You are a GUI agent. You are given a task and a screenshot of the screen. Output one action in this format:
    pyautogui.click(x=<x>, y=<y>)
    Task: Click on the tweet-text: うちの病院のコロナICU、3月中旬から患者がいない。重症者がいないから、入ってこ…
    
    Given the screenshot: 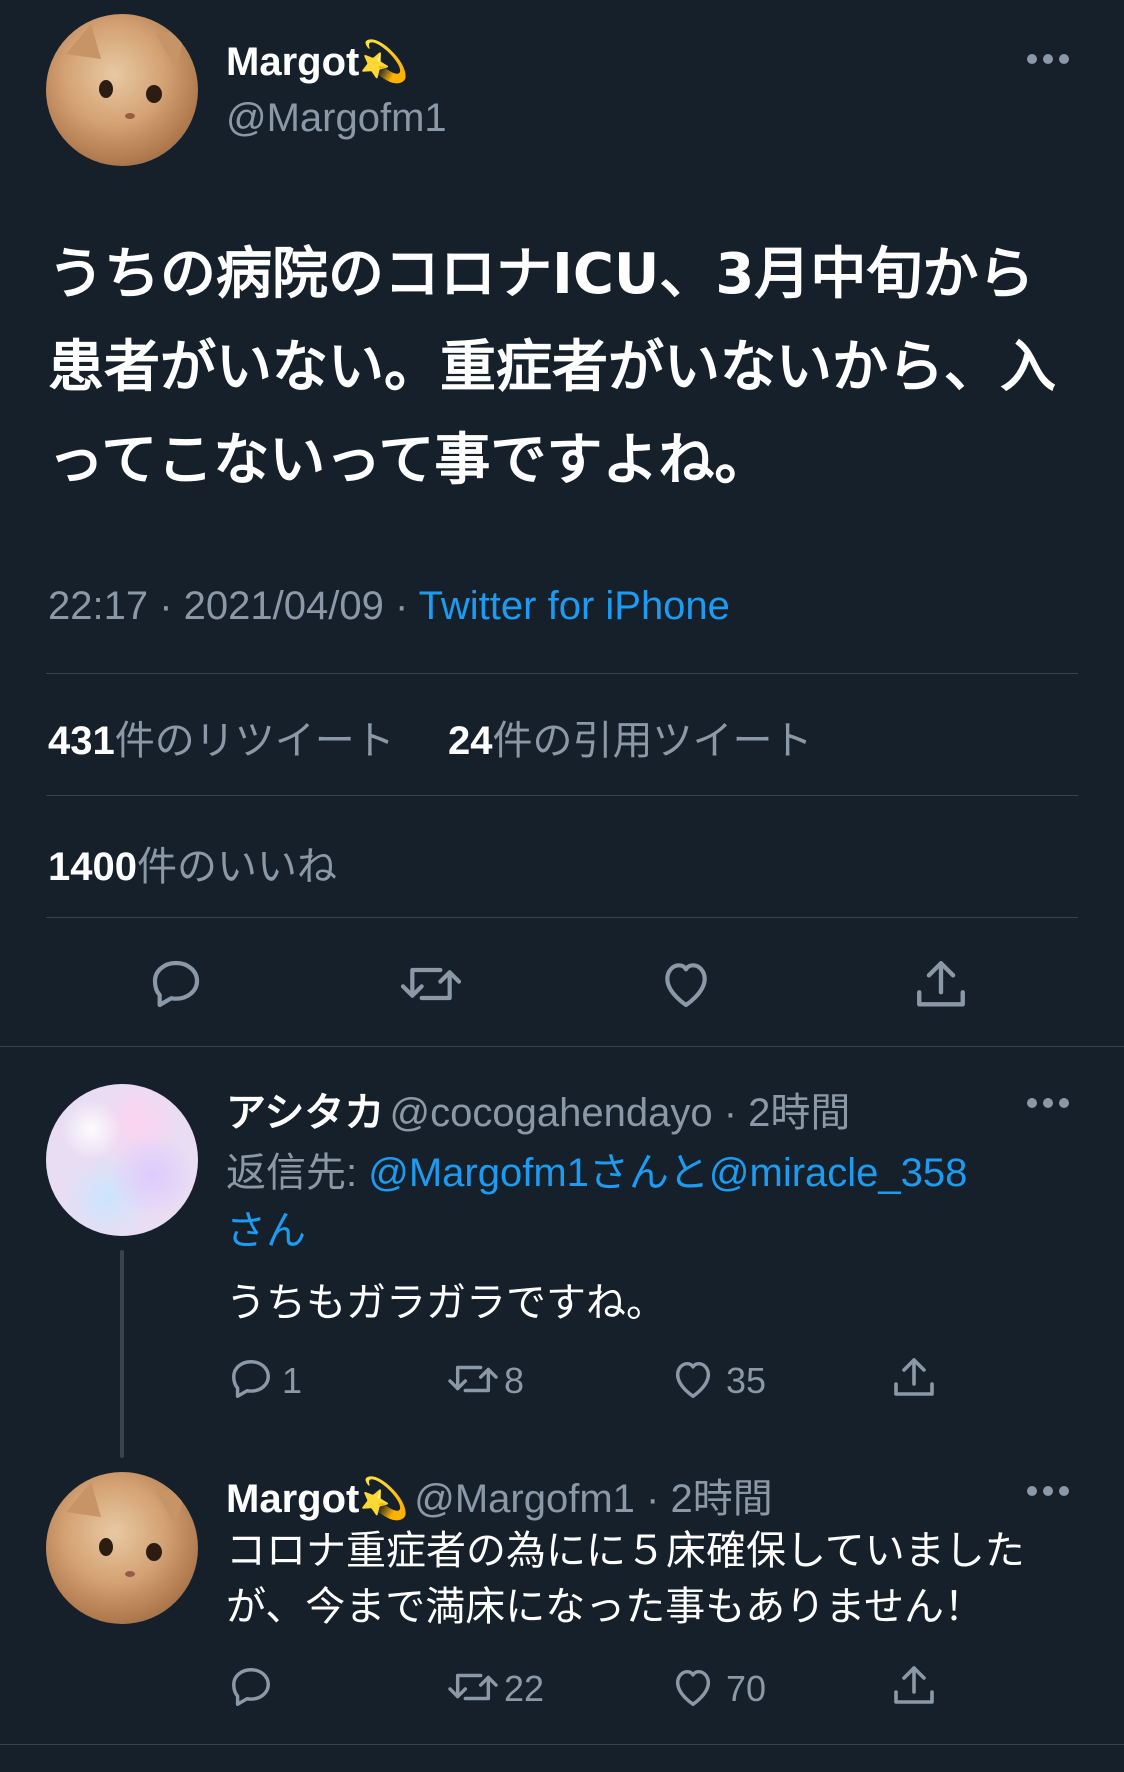 What is the action you would take?
    pyautogui.click(x=552, y=367)
    